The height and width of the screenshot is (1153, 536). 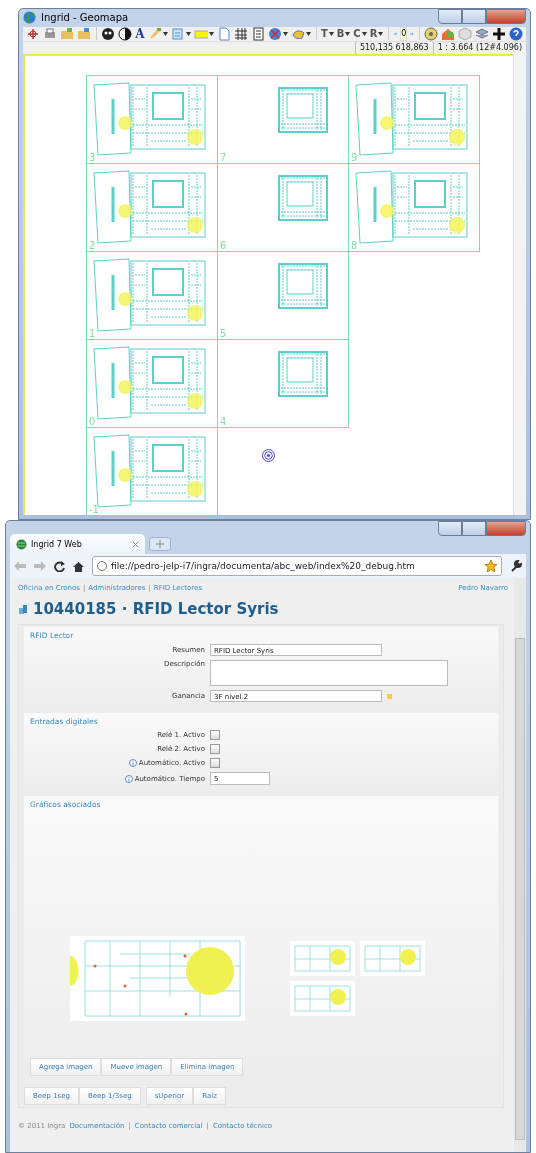 What do you see at coordinates (491, 566) in the screenshot?
I see `star-icon` at bounding box center [491, 566].